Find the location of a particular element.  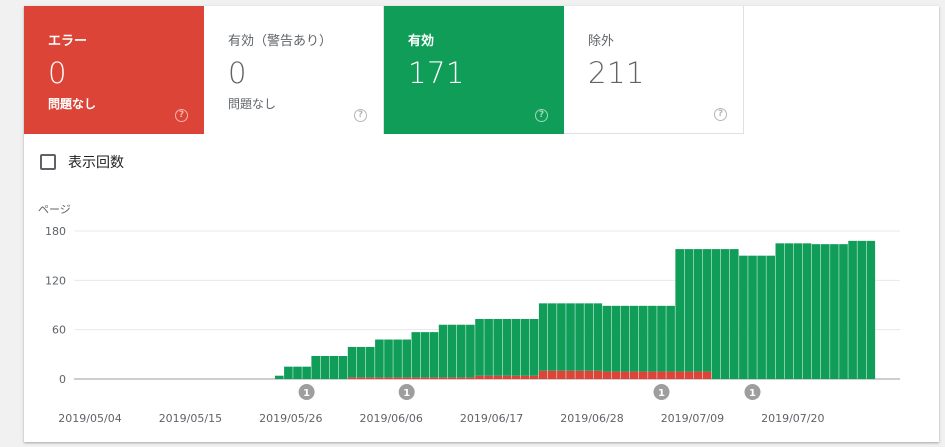

warn-tile-sub: 問題なし is located at coordinates (252, 104).